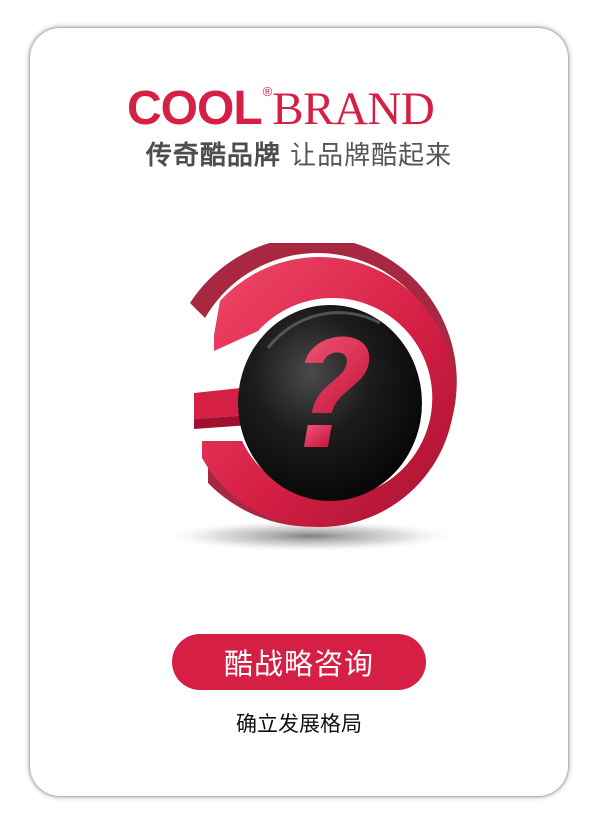 The width and height of the screenshot is (599, 824). Describe the element at coordinates (267, 91) in the screenshot. I see `registered-mark: ®` at that location.